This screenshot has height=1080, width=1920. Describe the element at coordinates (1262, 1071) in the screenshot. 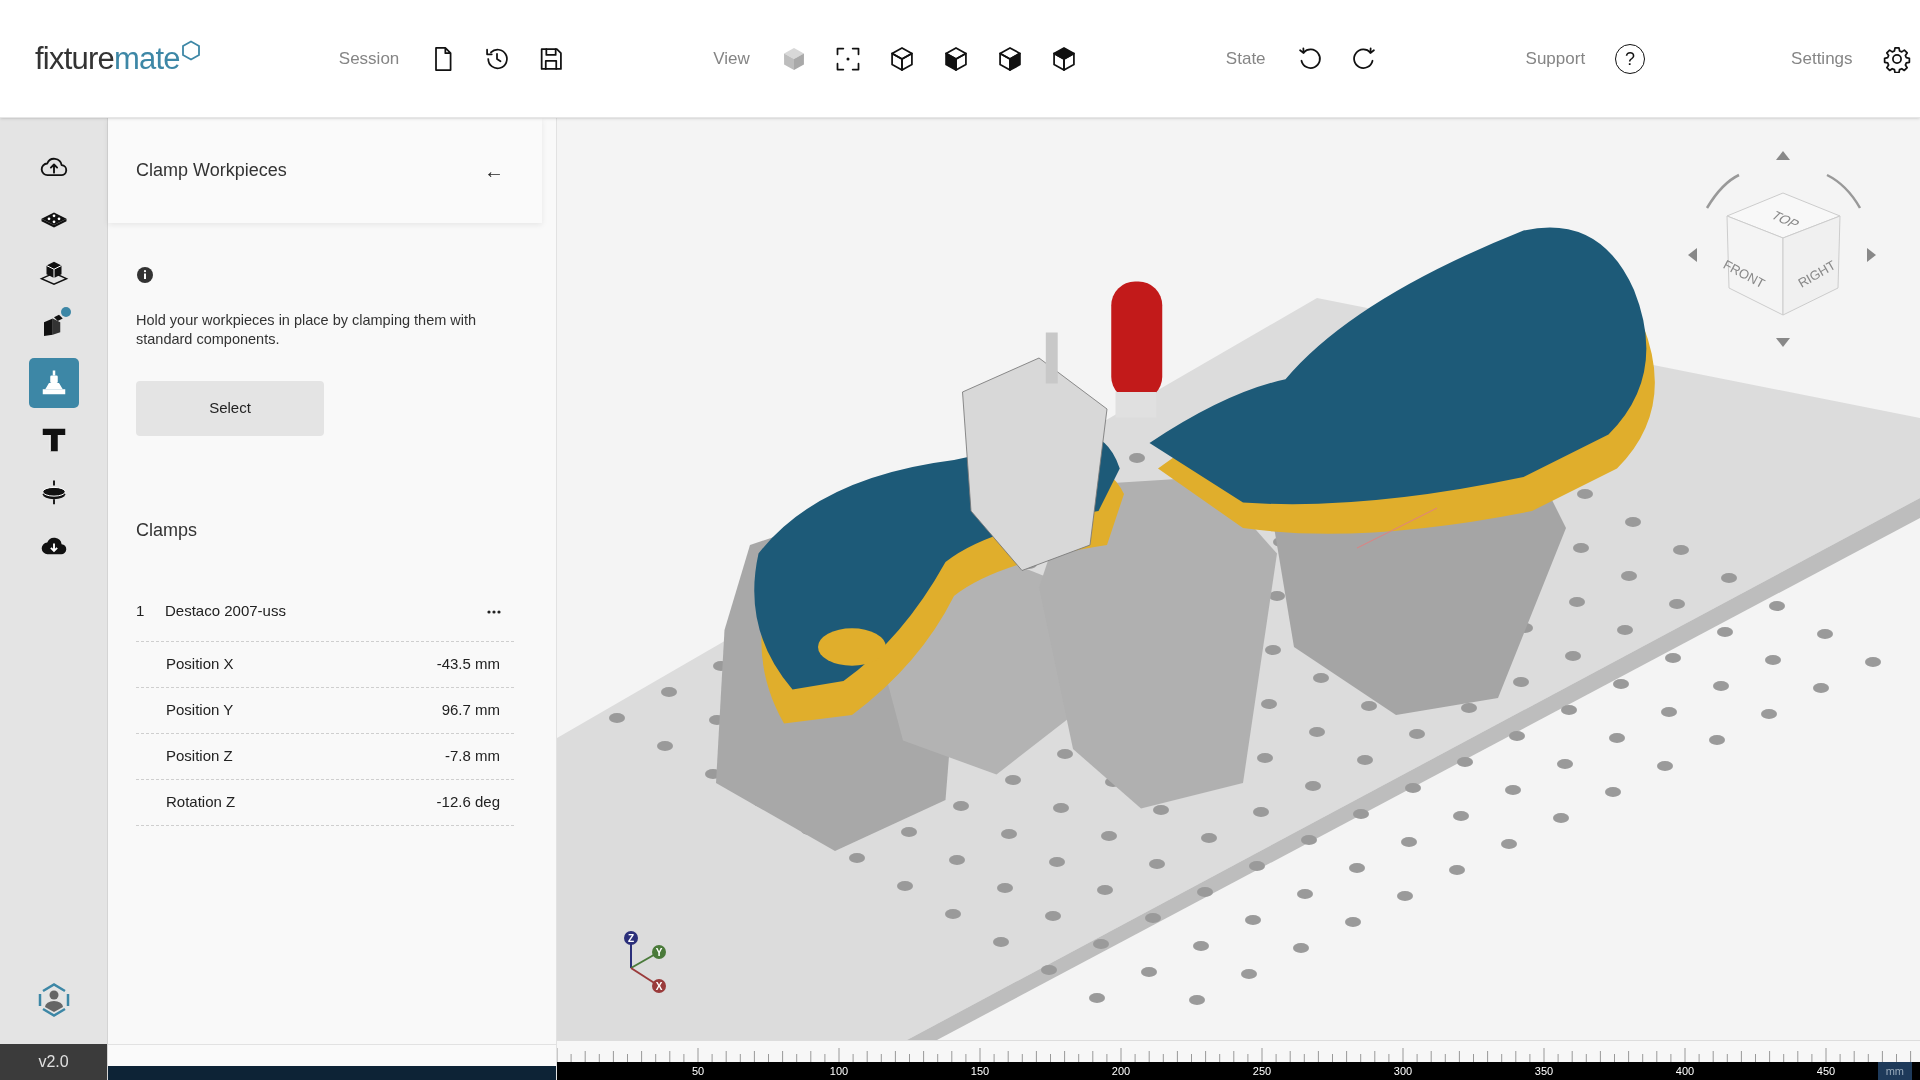

I see `ruler-label: 250` at that location.